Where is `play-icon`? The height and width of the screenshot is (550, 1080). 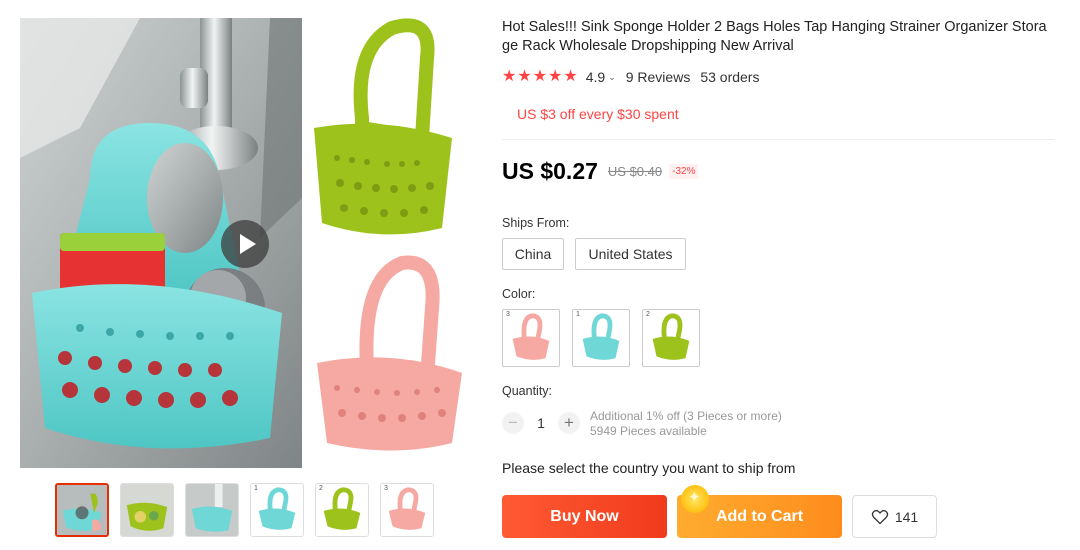 play-icon is located at coordinates (248, 244).